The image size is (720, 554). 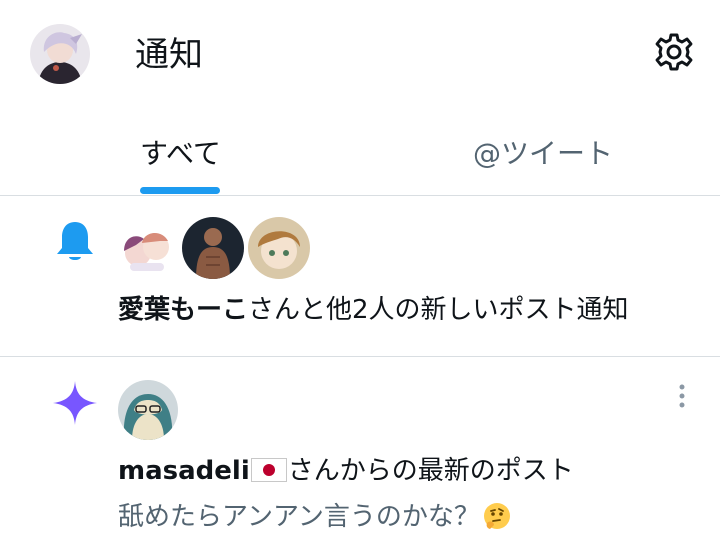 I want to click on bell-icon, so click(x=75, y=241).